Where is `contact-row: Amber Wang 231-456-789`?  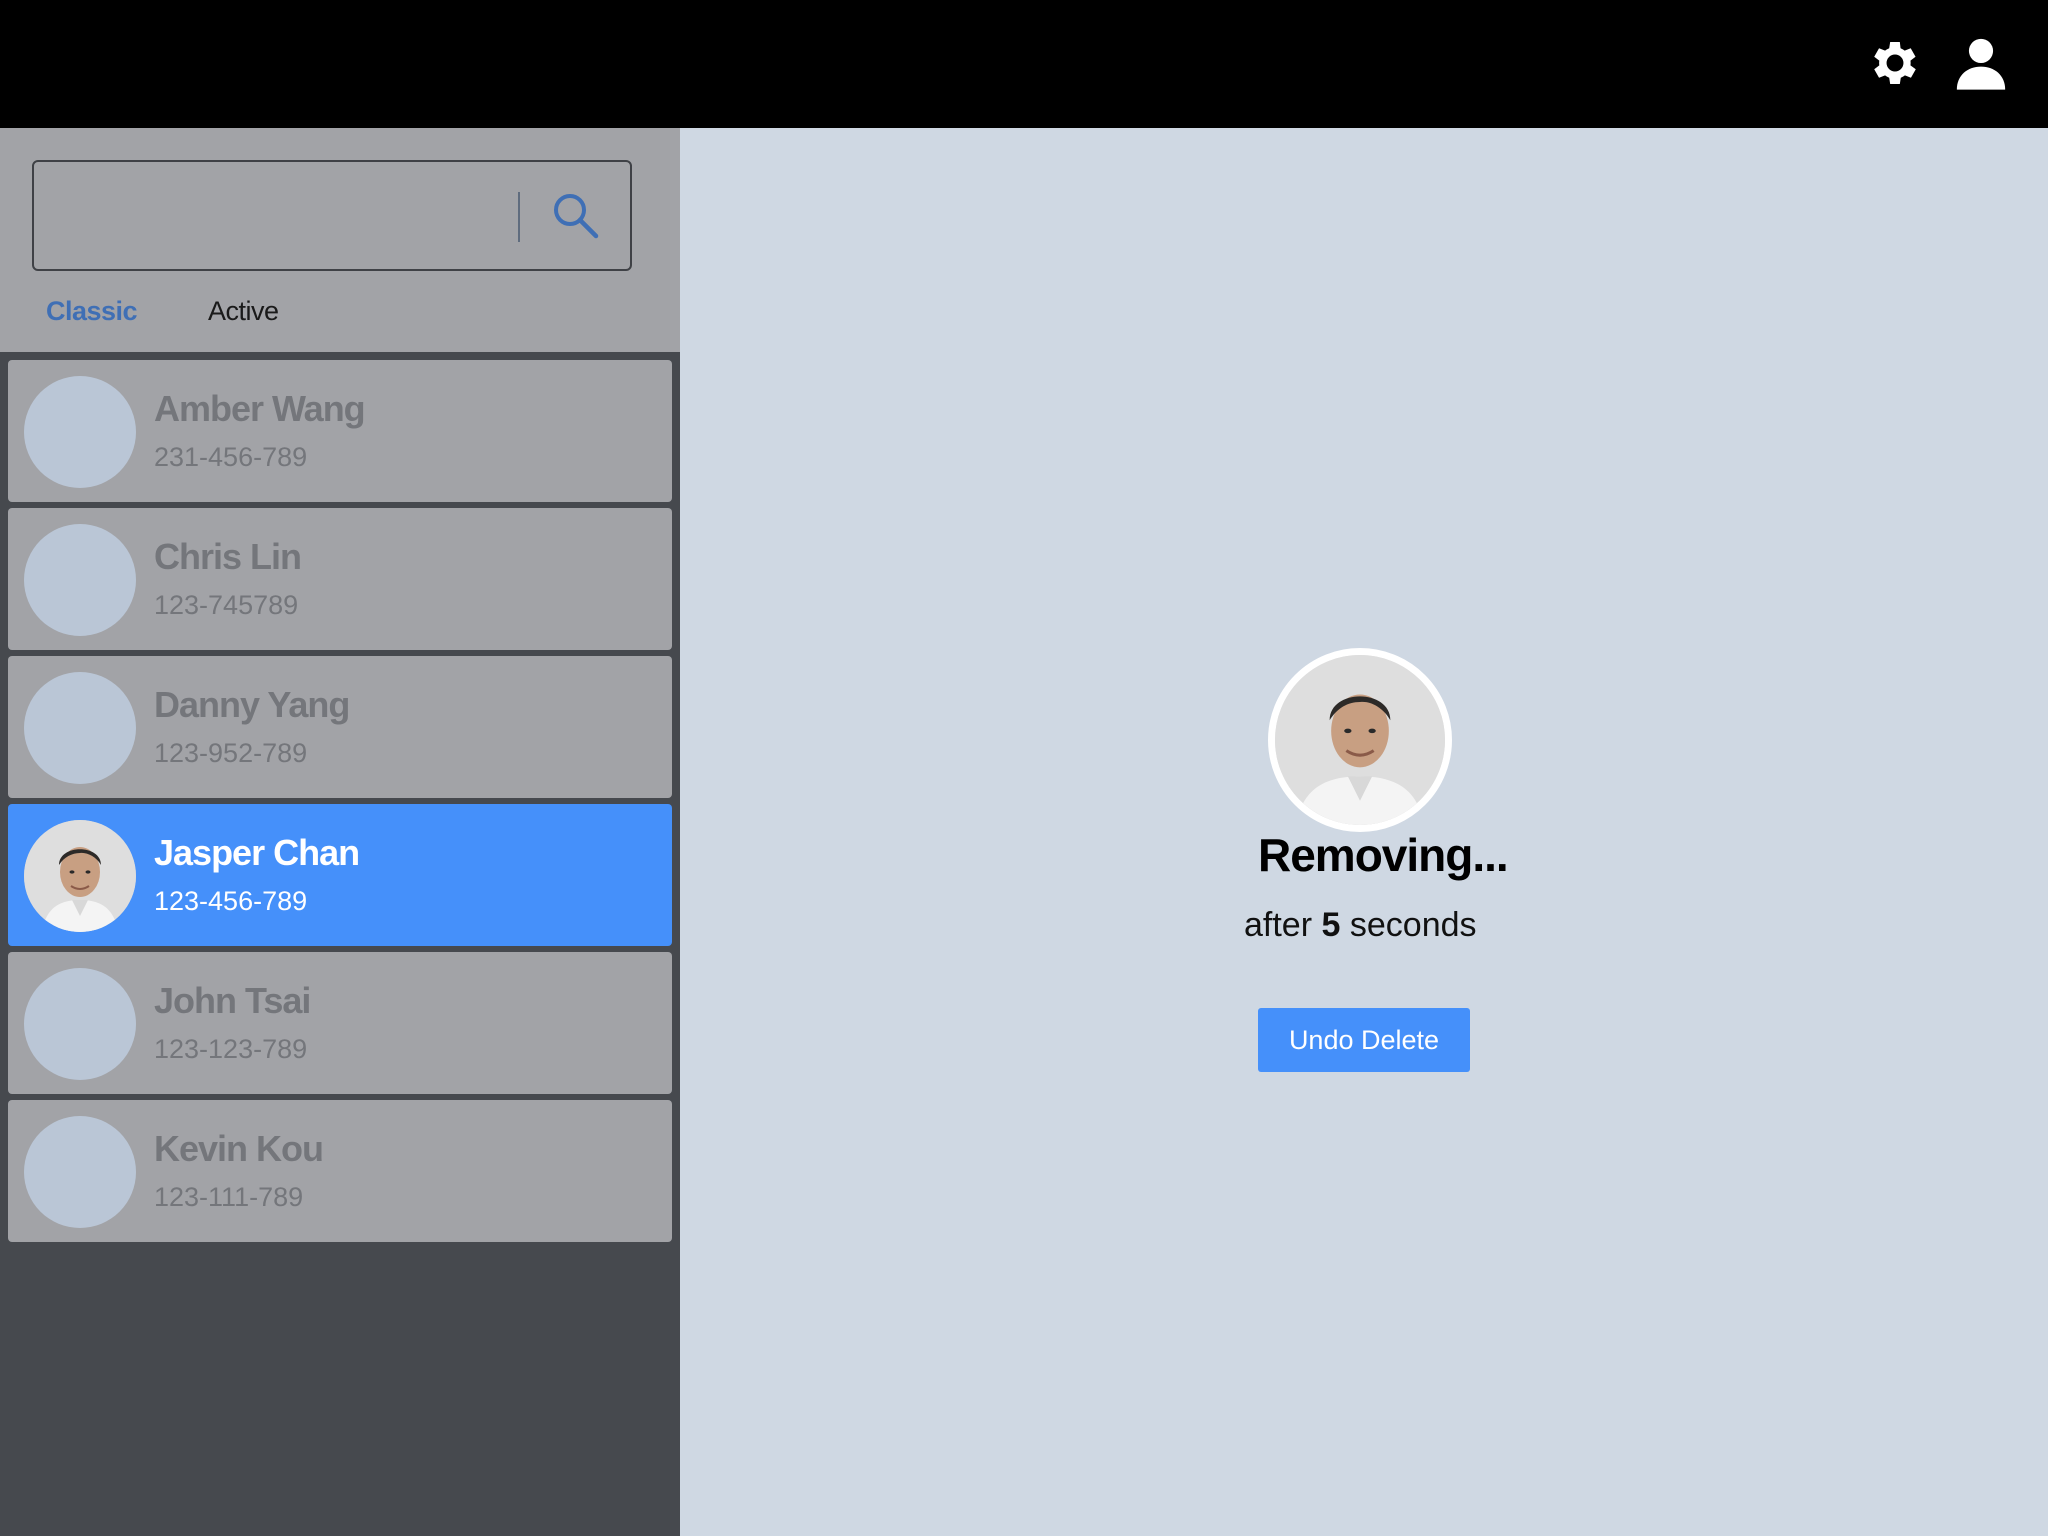
contact-row: Amber Wang 231-456-789 is located at coordinates (340, 431).